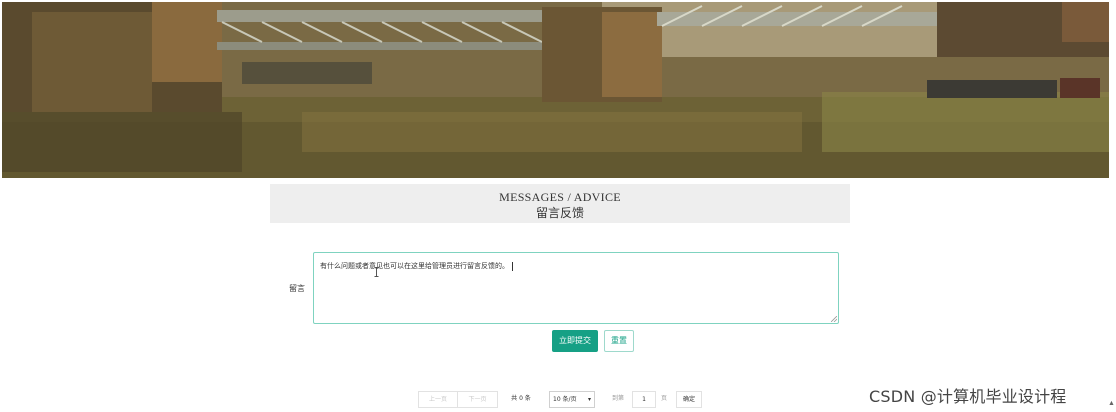  I want to click on next-page-button: 下一页, so click(478, 399).